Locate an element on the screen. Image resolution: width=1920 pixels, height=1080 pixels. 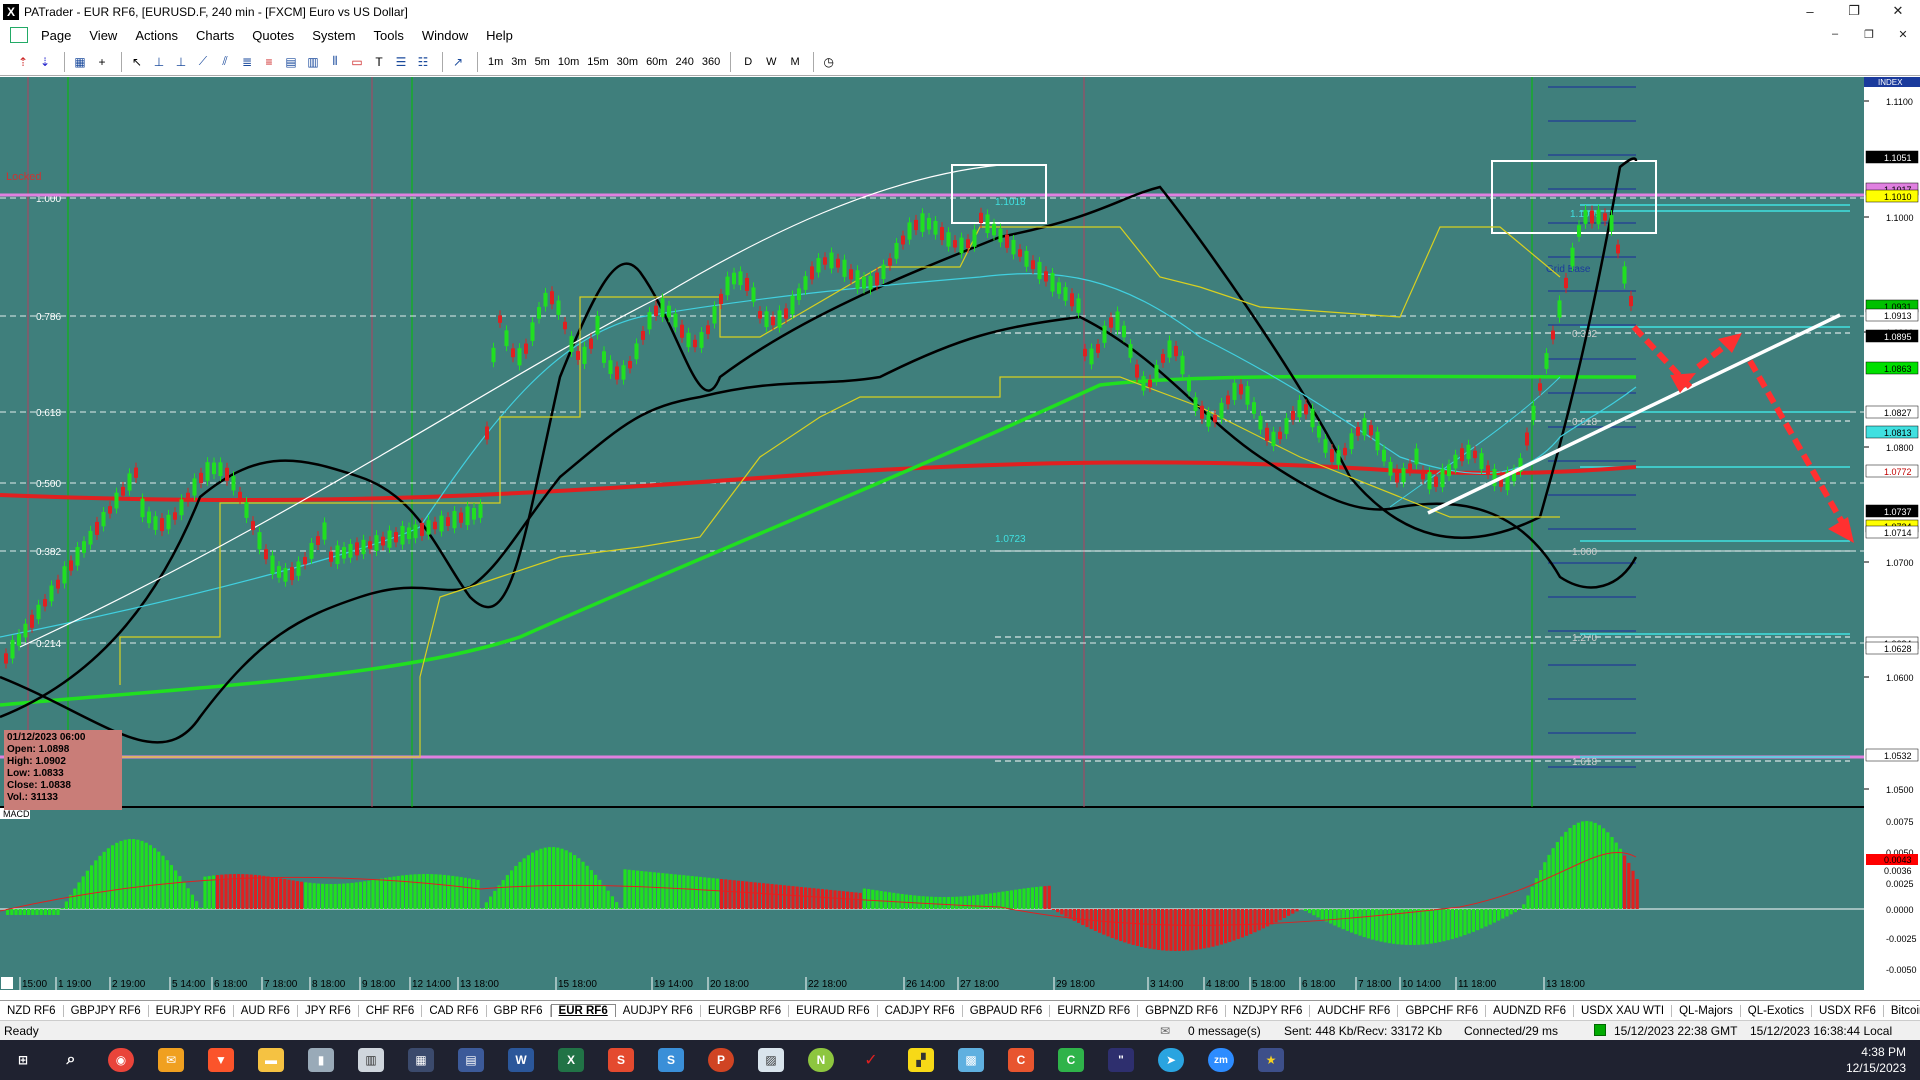
trading-app-icon: ▥ is located at coordinates (371, 1060).